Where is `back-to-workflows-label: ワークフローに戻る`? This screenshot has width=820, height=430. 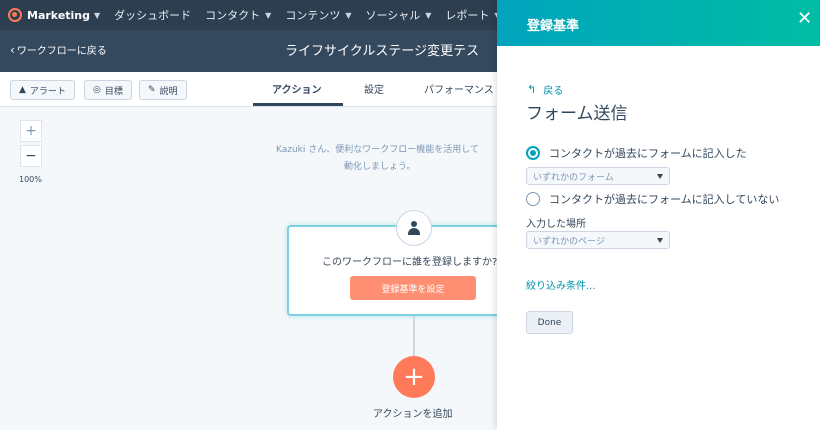 back-to-workflows-label: ワークフローに戻る is located at coordinates (61, 51).